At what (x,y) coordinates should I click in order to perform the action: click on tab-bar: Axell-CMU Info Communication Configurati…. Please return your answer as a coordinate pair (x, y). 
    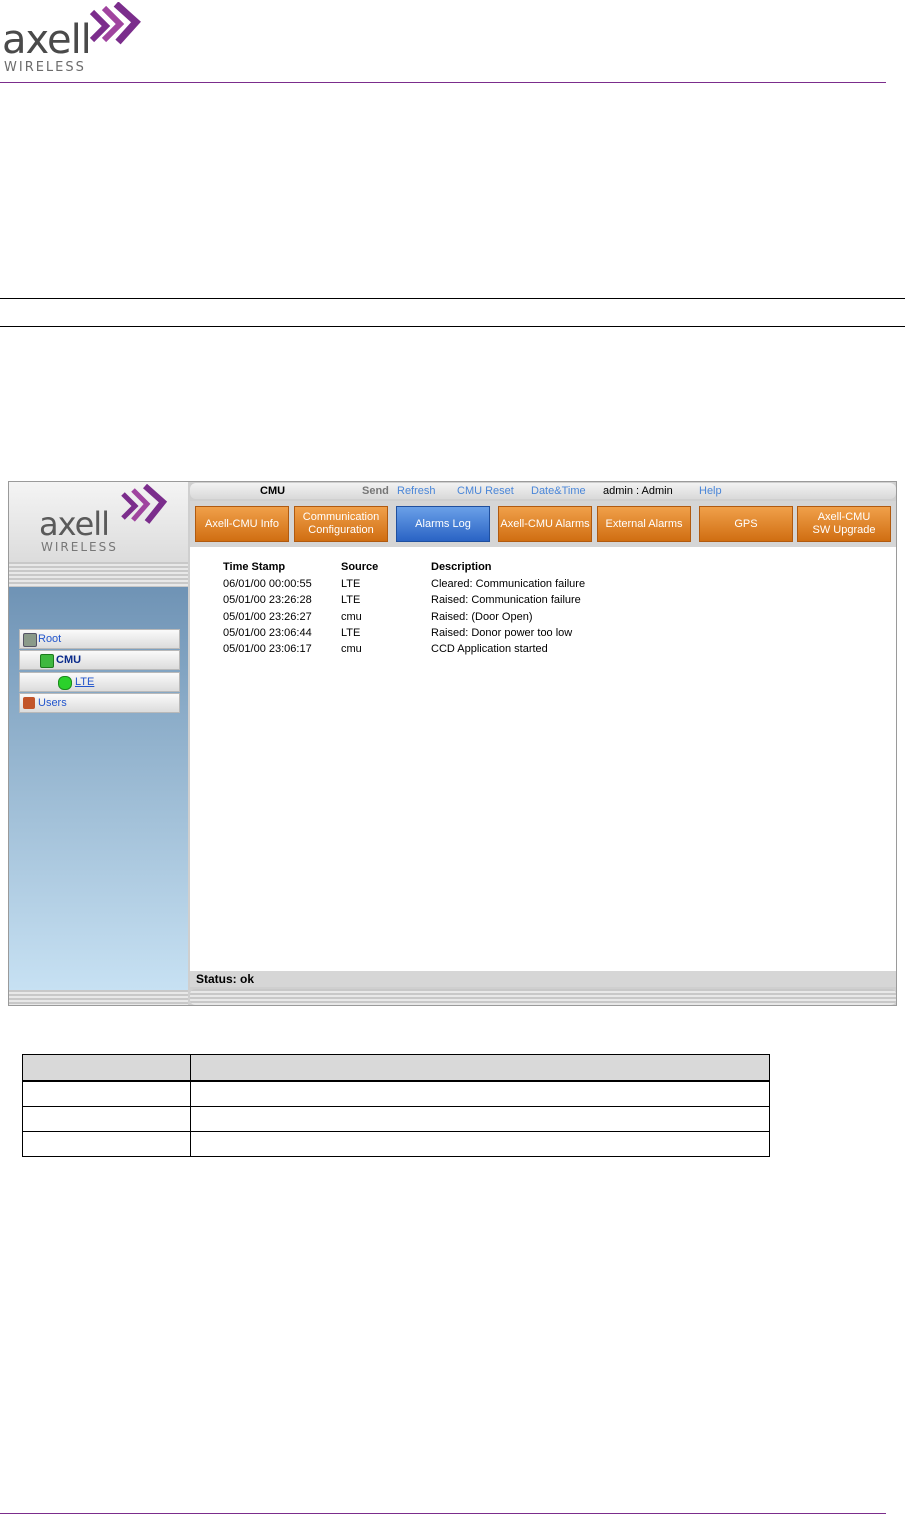
    Looking at the image, I should click on (543, 524).